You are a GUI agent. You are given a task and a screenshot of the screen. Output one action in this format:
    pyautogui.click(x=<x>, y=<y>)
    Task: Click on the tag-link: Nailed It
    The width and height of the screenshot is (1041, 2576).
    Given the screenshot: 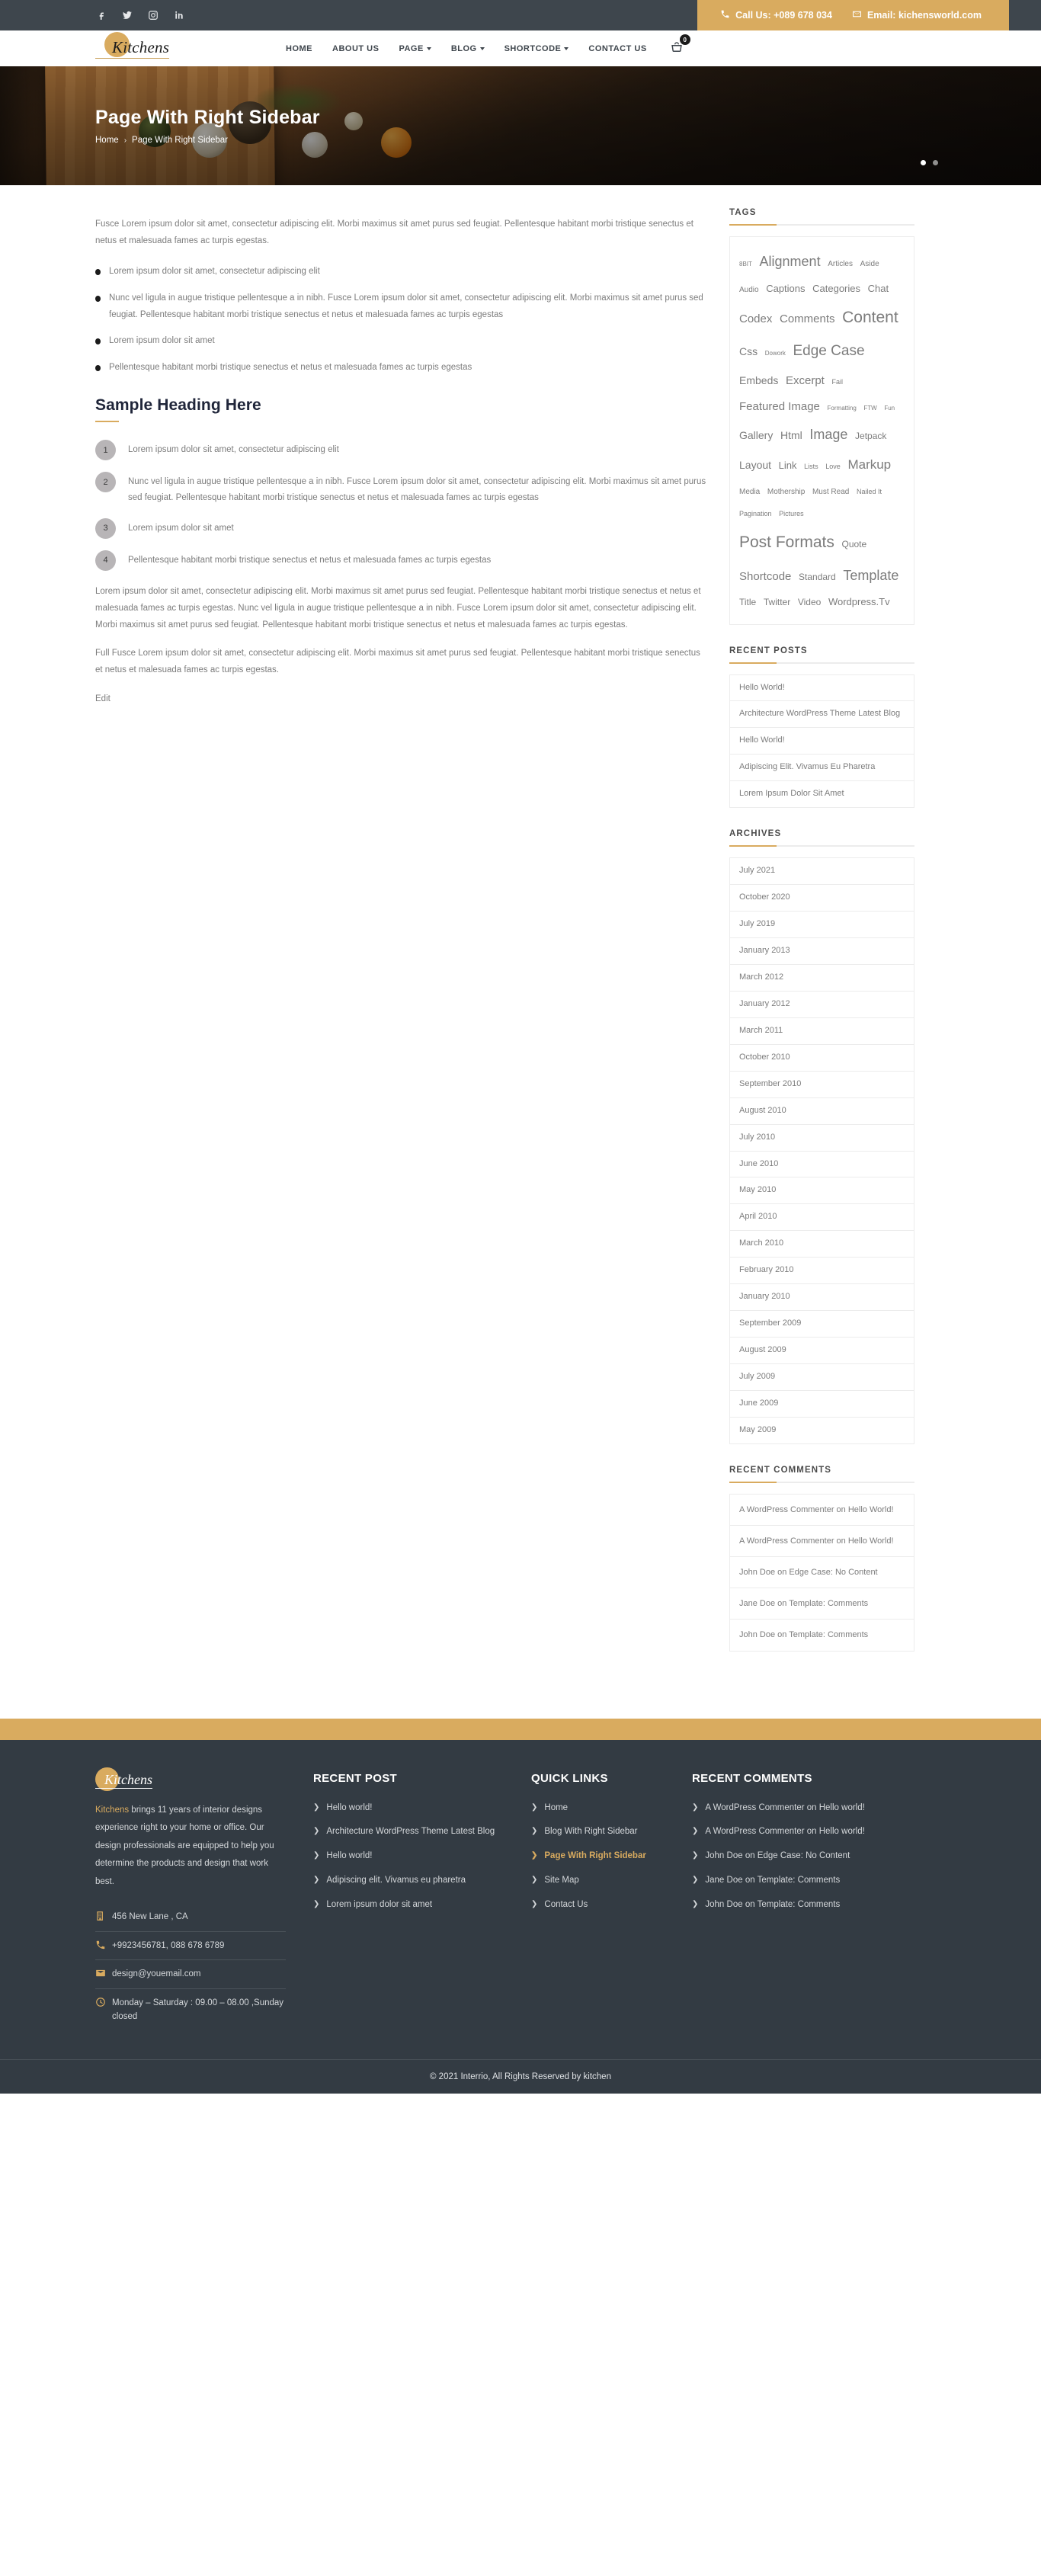 What is the action you would take?
    pyautogui.click(x=870, y=491)
    